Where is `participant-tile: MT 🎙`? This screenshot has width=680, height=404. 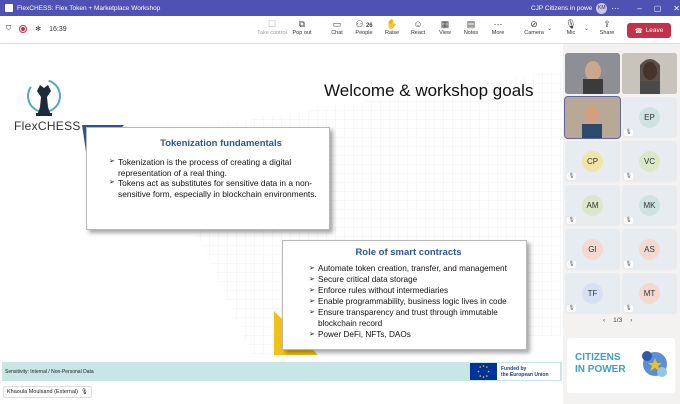
participant-tile: MT 🎙 is located at coordinates (649, 293).